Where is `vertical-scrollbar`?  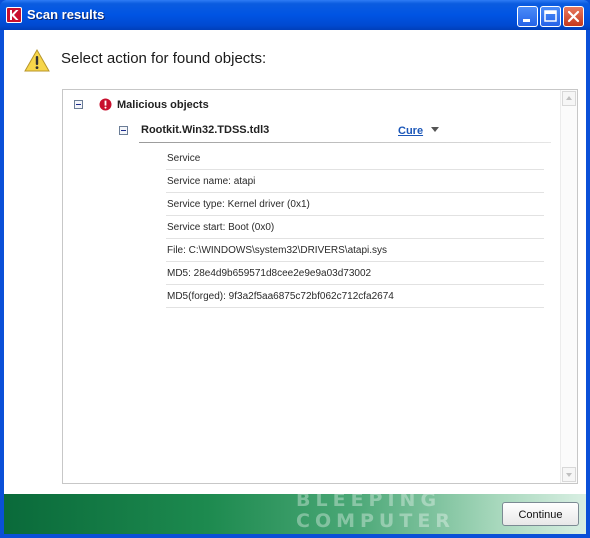 vertical-scrollbar is located at coordinates (568, 286).